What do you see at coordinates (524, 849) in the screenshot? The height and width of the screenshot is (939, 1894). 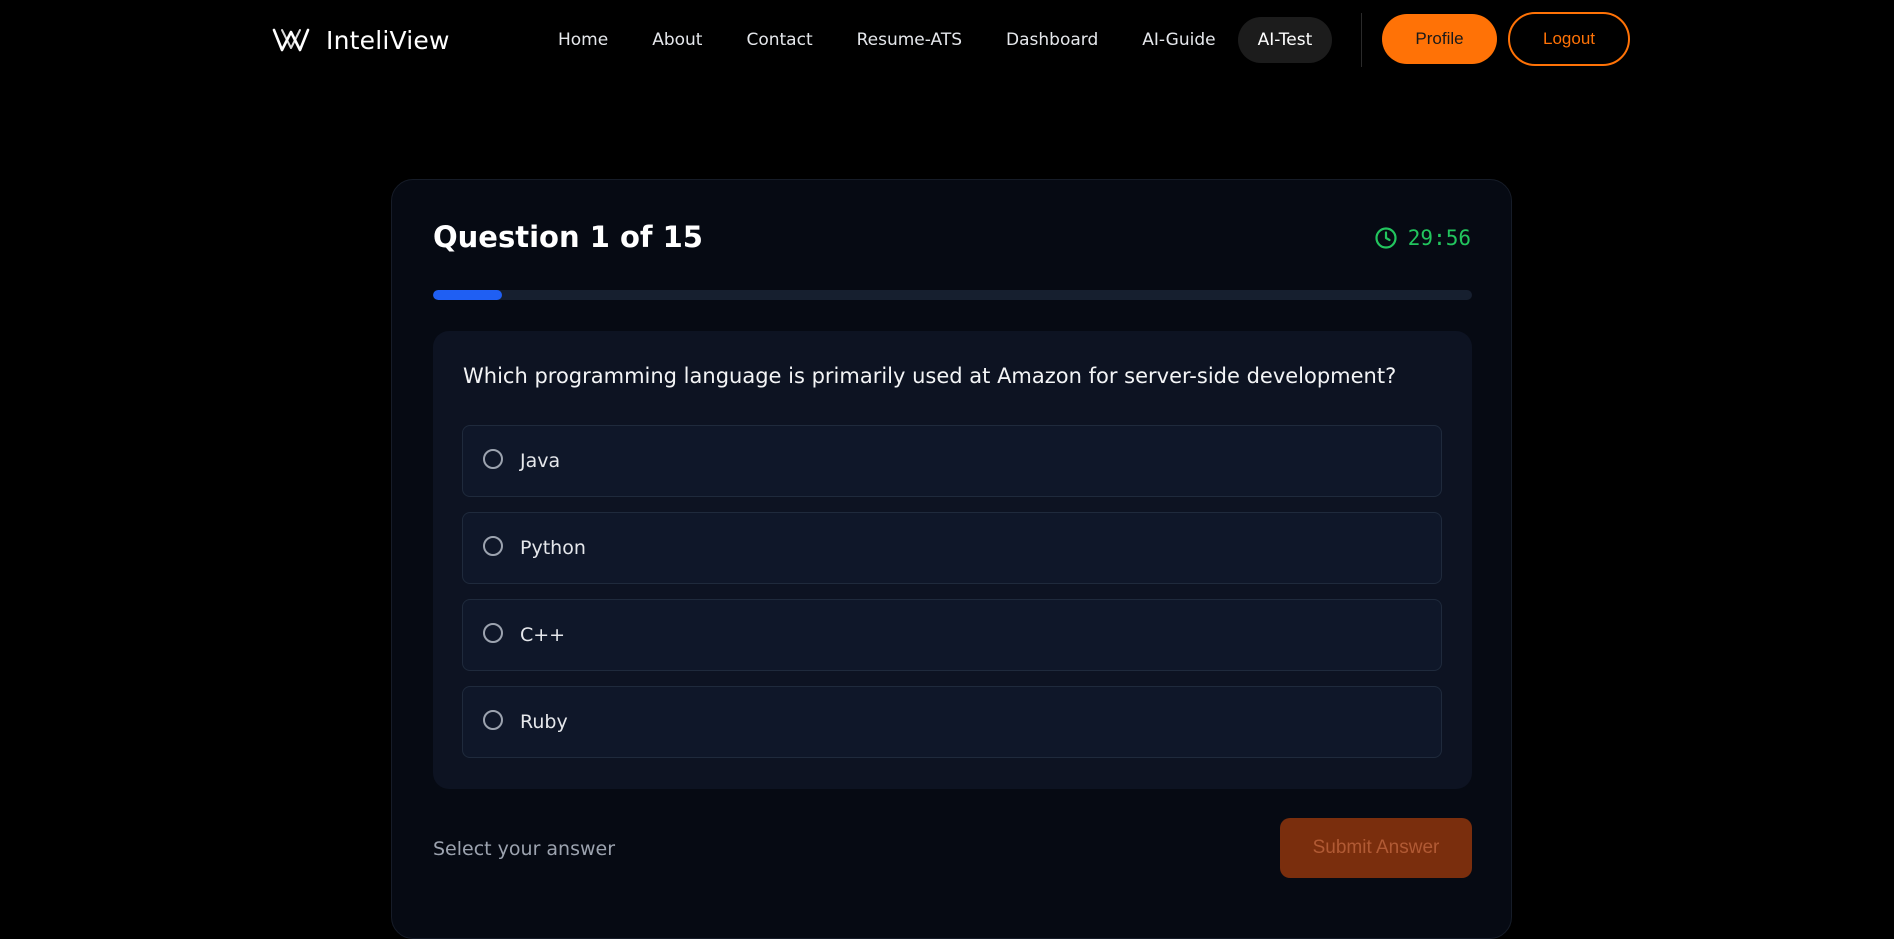 I see `answer-hint: Select your answer` at bounding box center [524, 849].